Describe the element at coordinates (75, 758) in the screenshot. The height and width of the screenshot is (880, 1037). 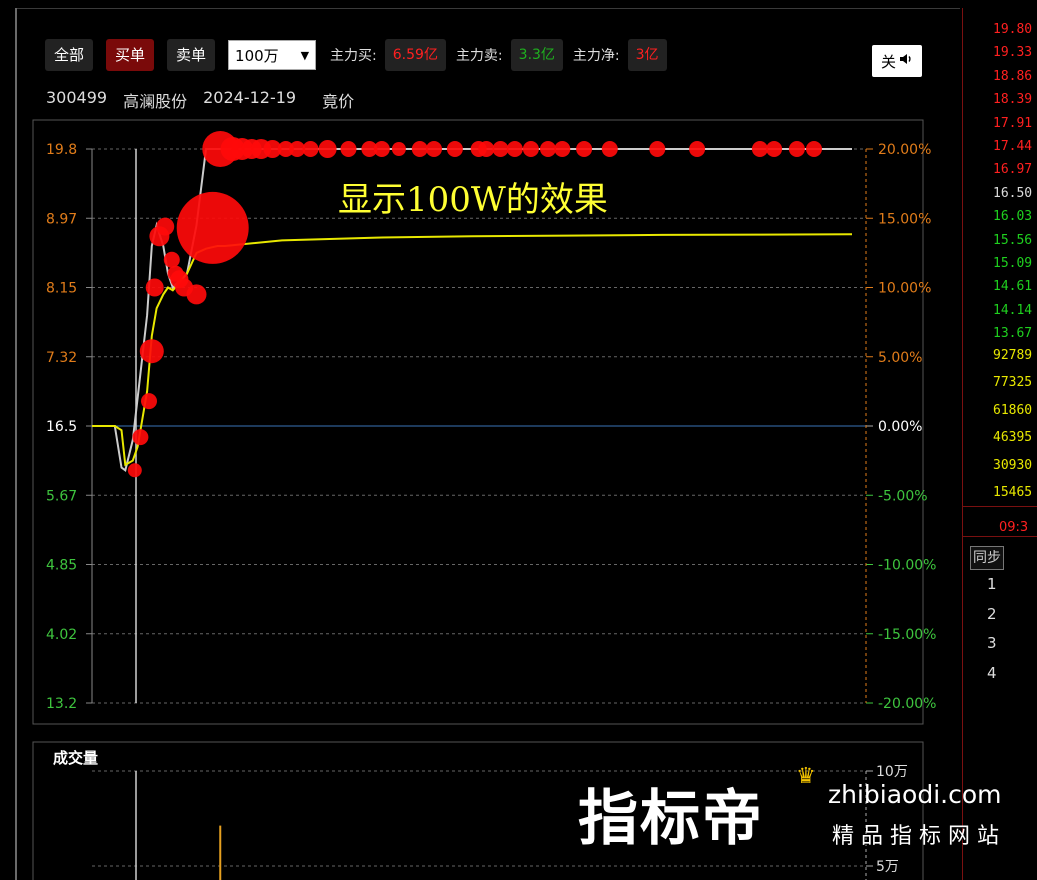
I see `volume-label: 成交量` at that location.